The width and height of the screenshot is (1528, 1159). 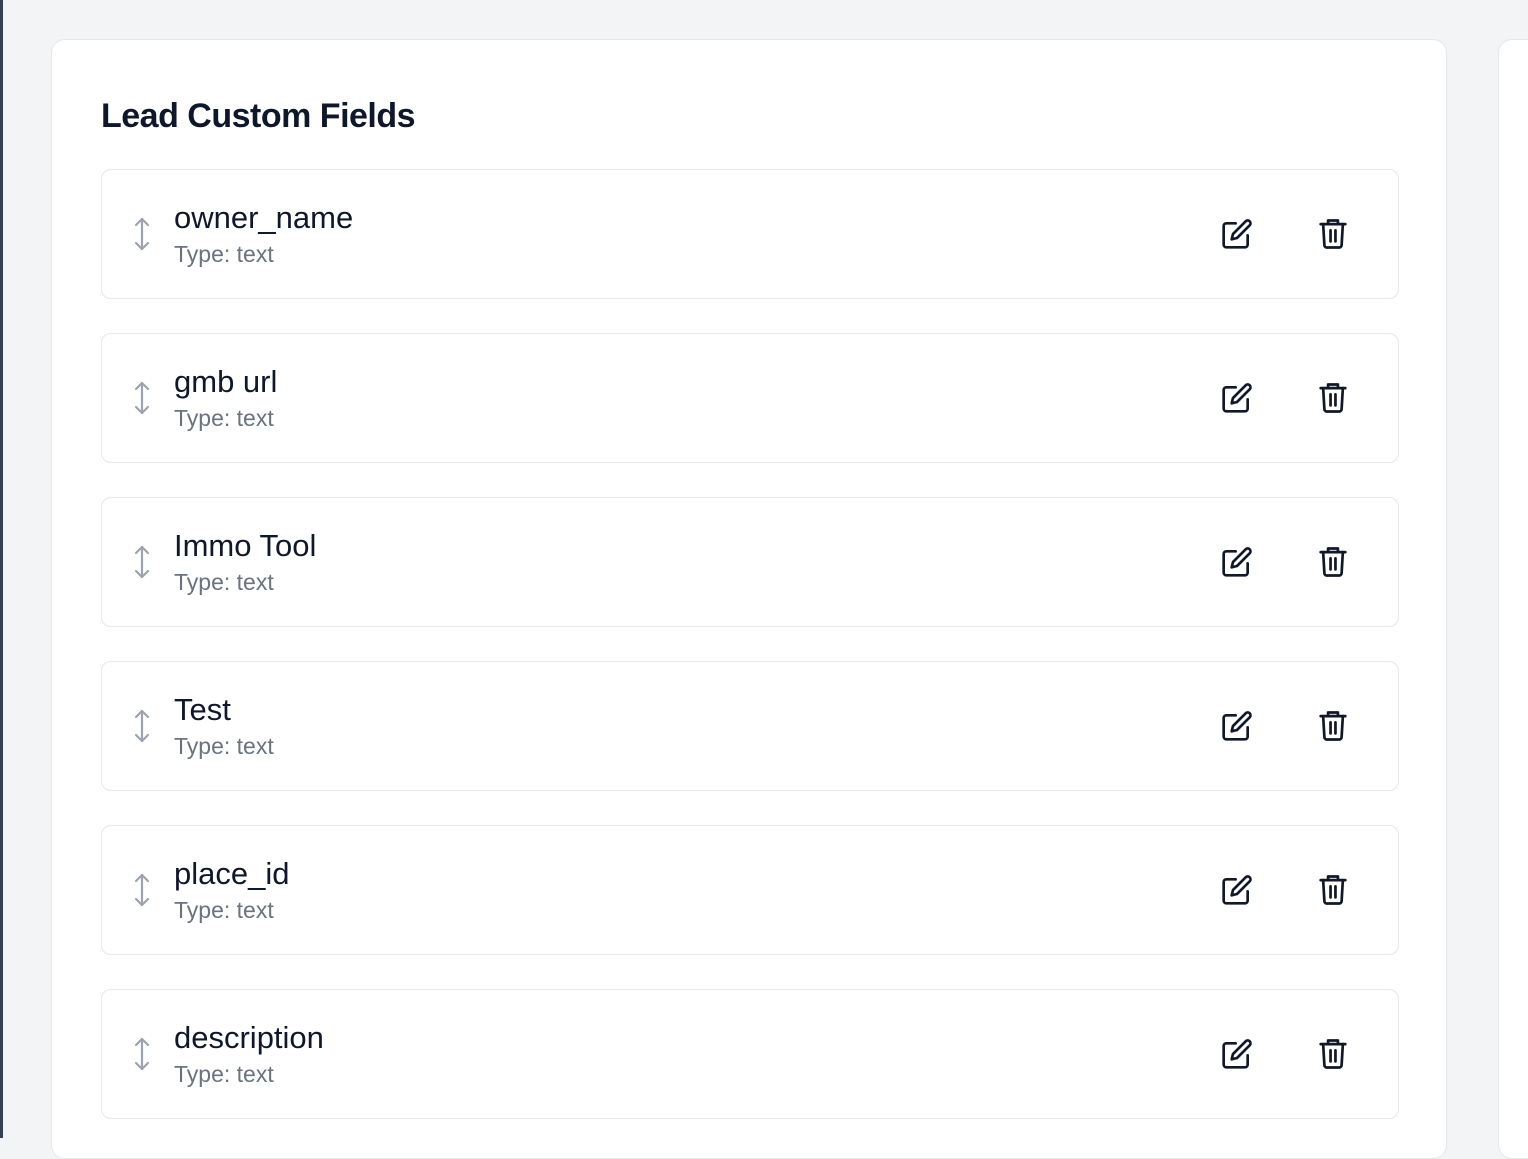 I want to click on field-name: place_id, so click(x=232, y=873).